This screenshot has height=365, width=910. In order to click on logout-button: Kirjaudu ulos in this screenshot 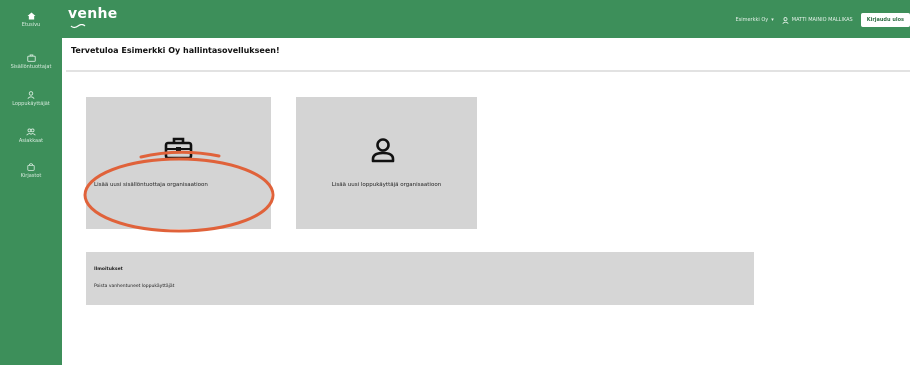, I will do `click(885, 20)`.